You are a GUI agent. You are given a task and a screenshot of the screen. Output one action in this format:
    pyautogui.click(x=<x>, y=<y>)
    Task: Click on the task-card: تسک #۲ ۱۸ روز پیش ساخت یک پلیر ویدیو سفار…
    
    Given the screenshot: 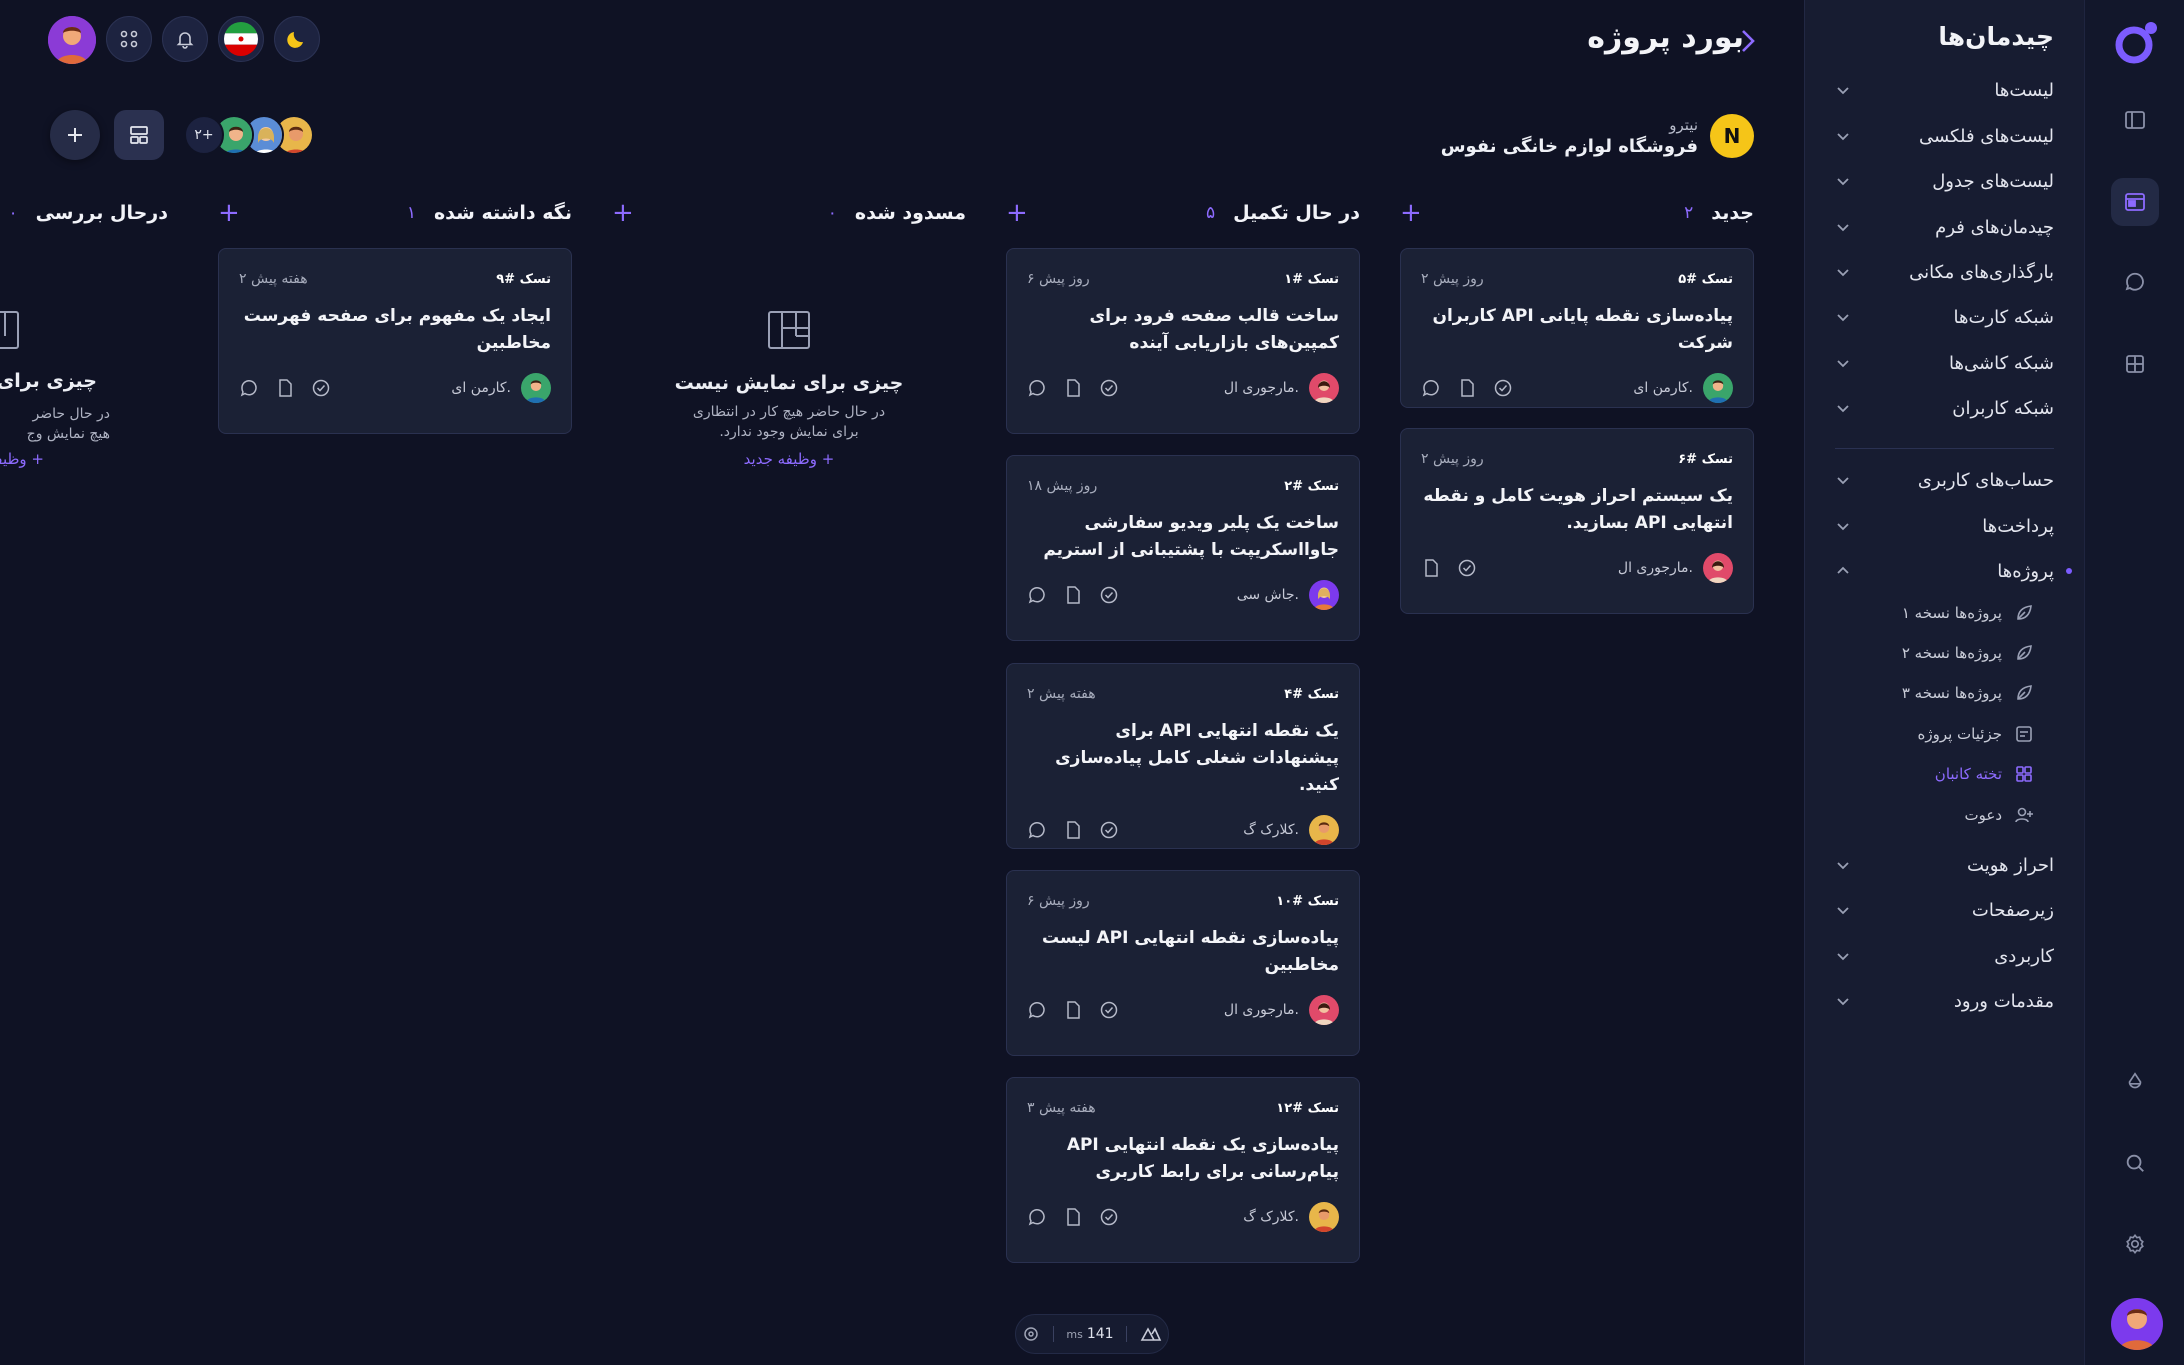 What is the action you would take?
    pyautogui.click(x=1183, y=548)
    